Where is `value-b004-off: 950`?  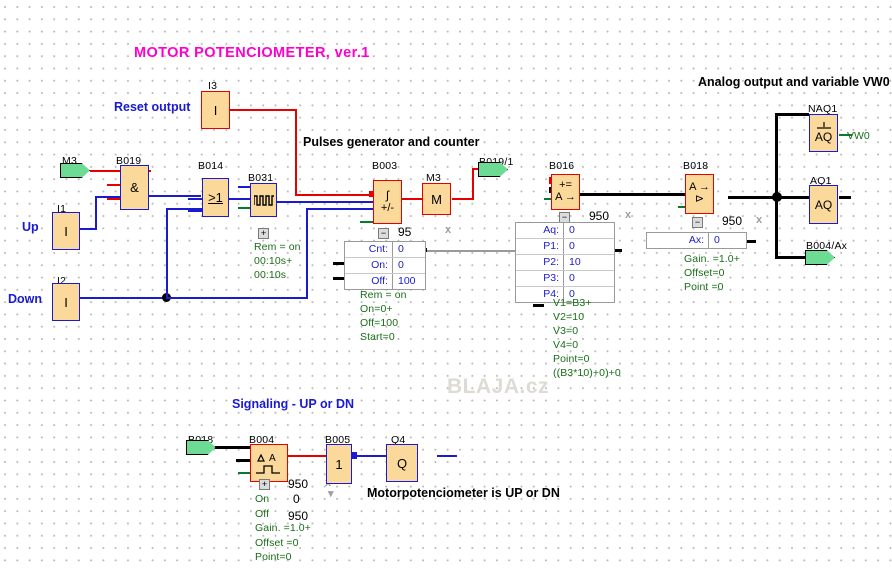 value-b004-off: 950 is located at coordinates (298, 516).